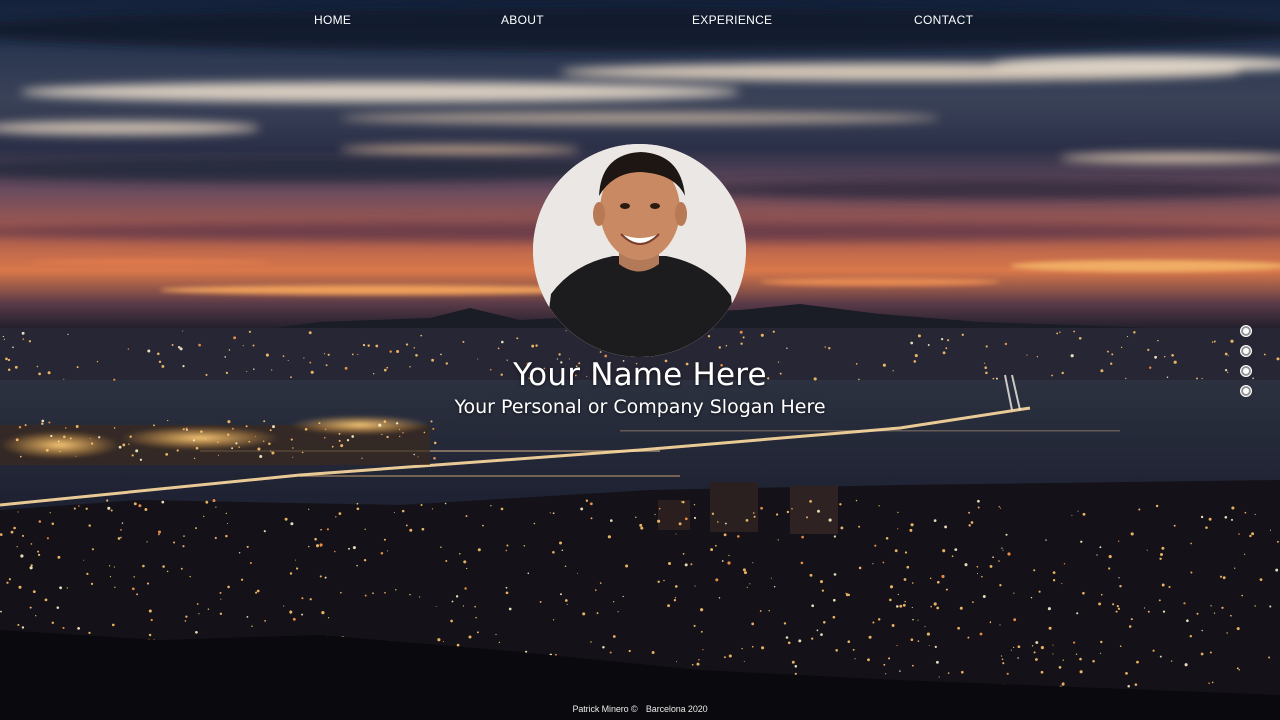  What do you see at coordinates (332, 20) in the screenshot?
I see `nav-link-home: HOME` at bounding box center [332, 20].